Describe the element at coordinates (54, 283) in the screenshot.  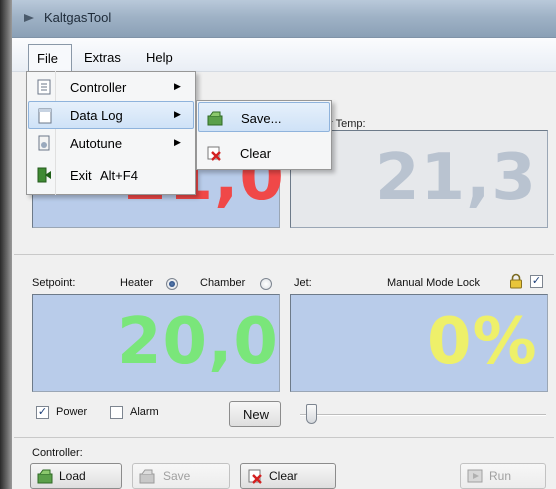
I see `setpoint-label: Setpoint:` at that location.